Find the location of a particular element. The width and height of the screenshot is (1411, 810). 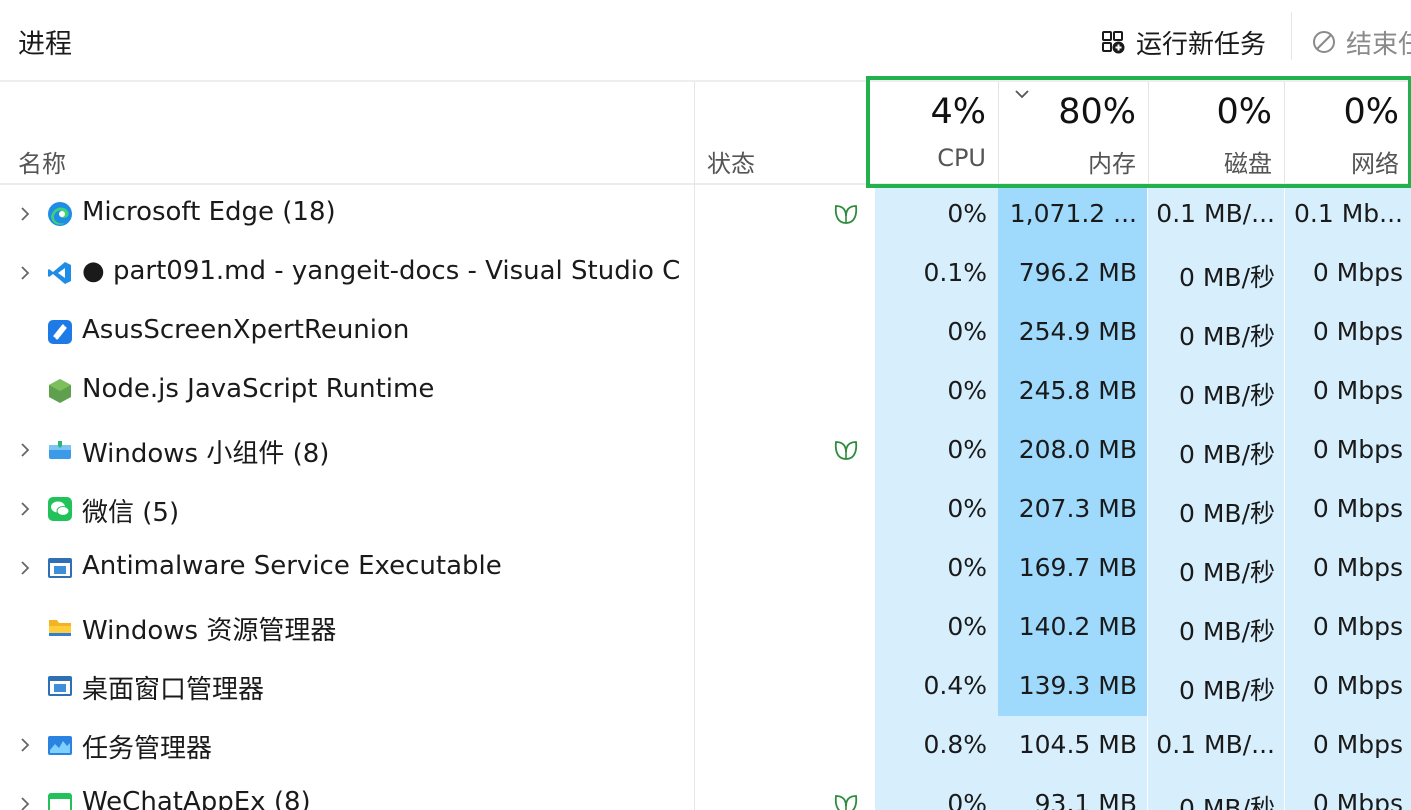

process-name: 桌面窗口管理器 is located at coordinates (173, 690).